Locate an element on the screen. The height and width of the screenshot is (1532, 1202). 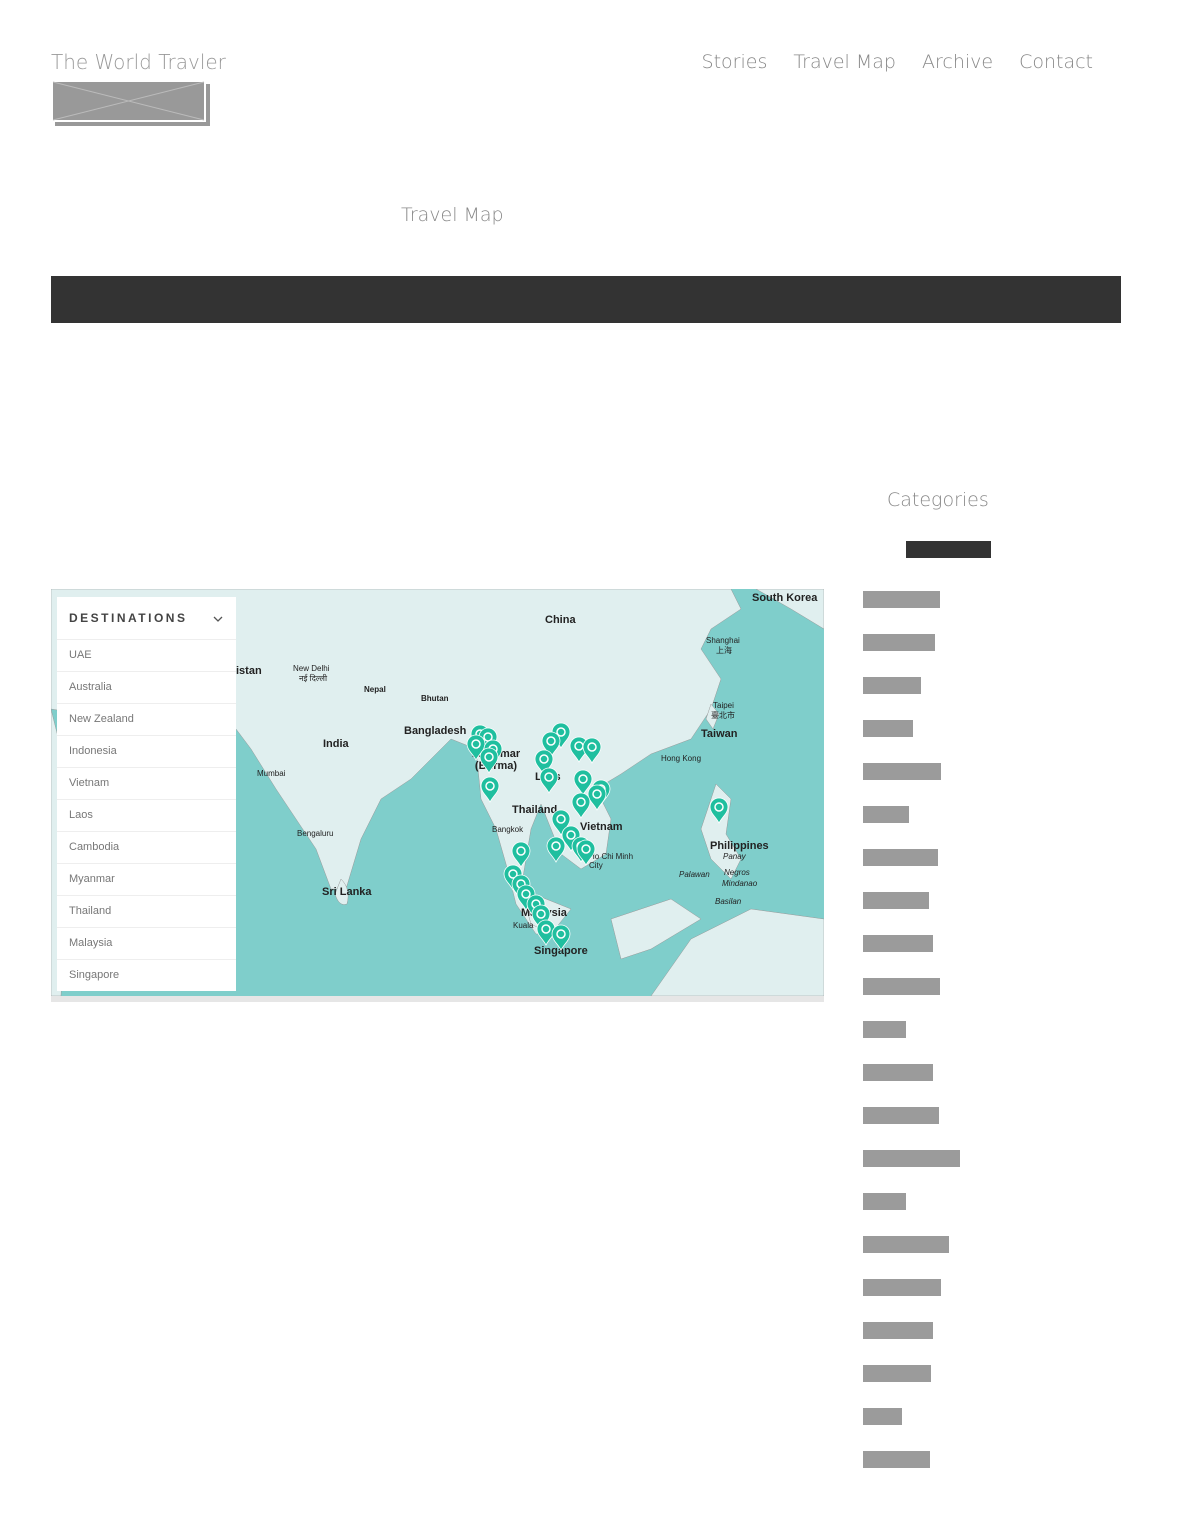
chevron-down-icon is located at coordinates (218, 618).